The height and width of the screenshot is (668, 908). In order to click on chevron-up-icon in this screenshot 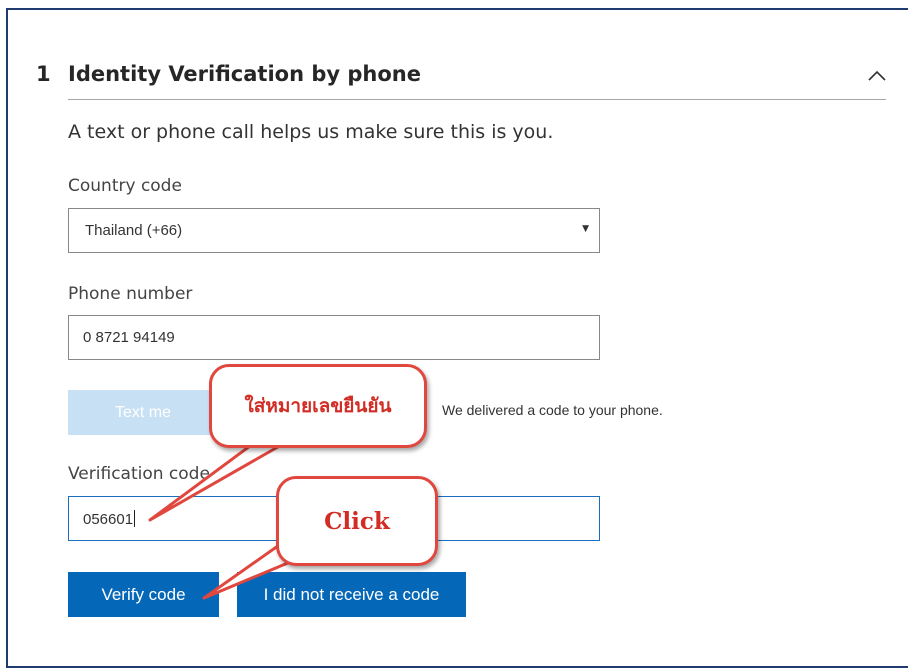, I will do `click(877, 75)`.